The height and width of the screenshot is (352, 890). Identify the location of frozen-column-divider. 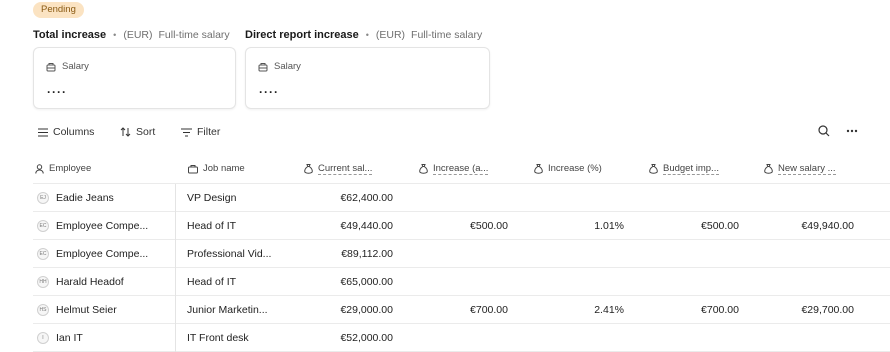
(175, 268).